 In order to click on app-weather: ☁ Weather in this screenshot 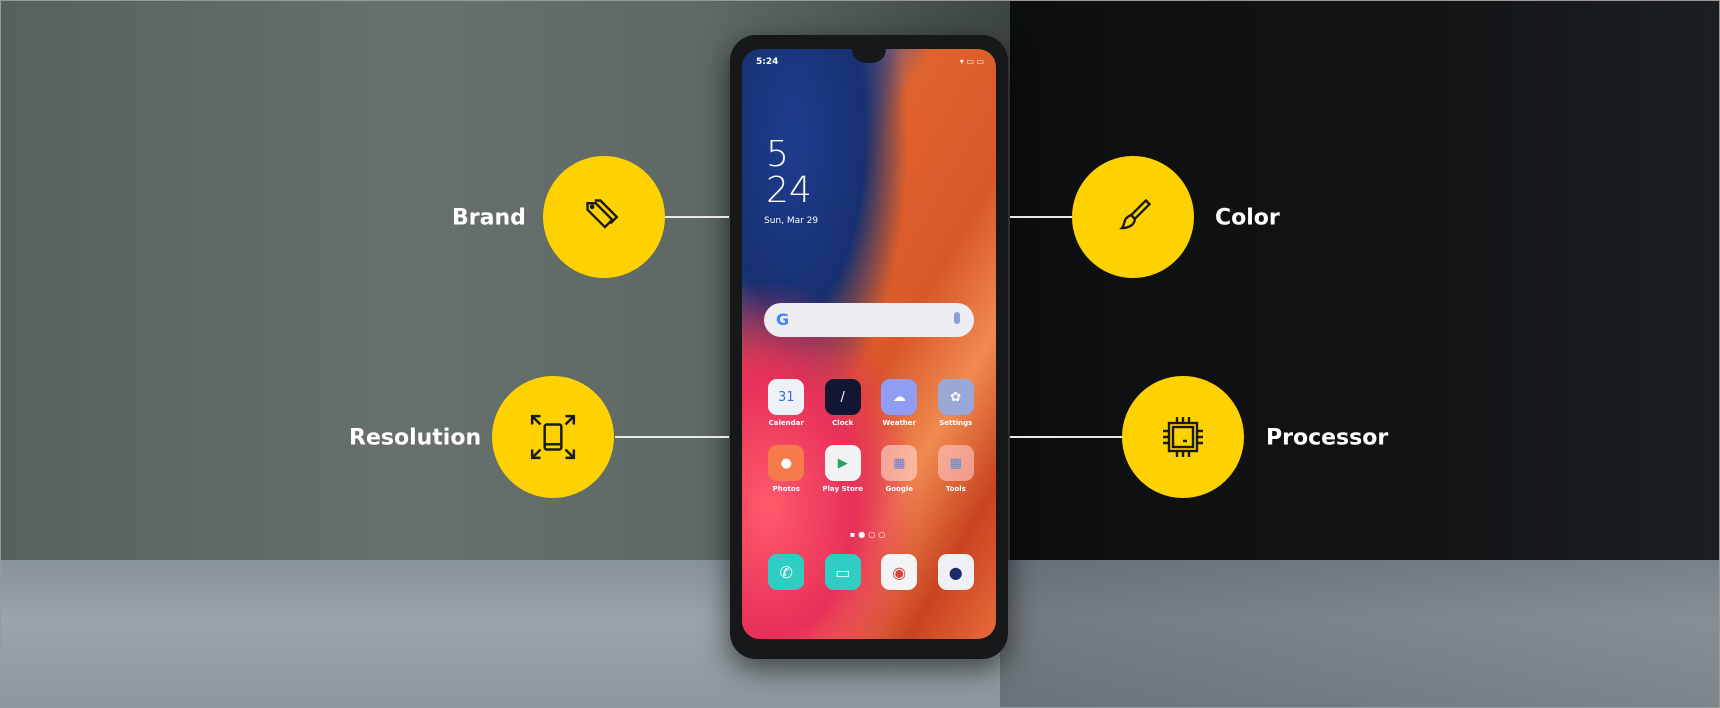, I will do `click(899, 403)`.